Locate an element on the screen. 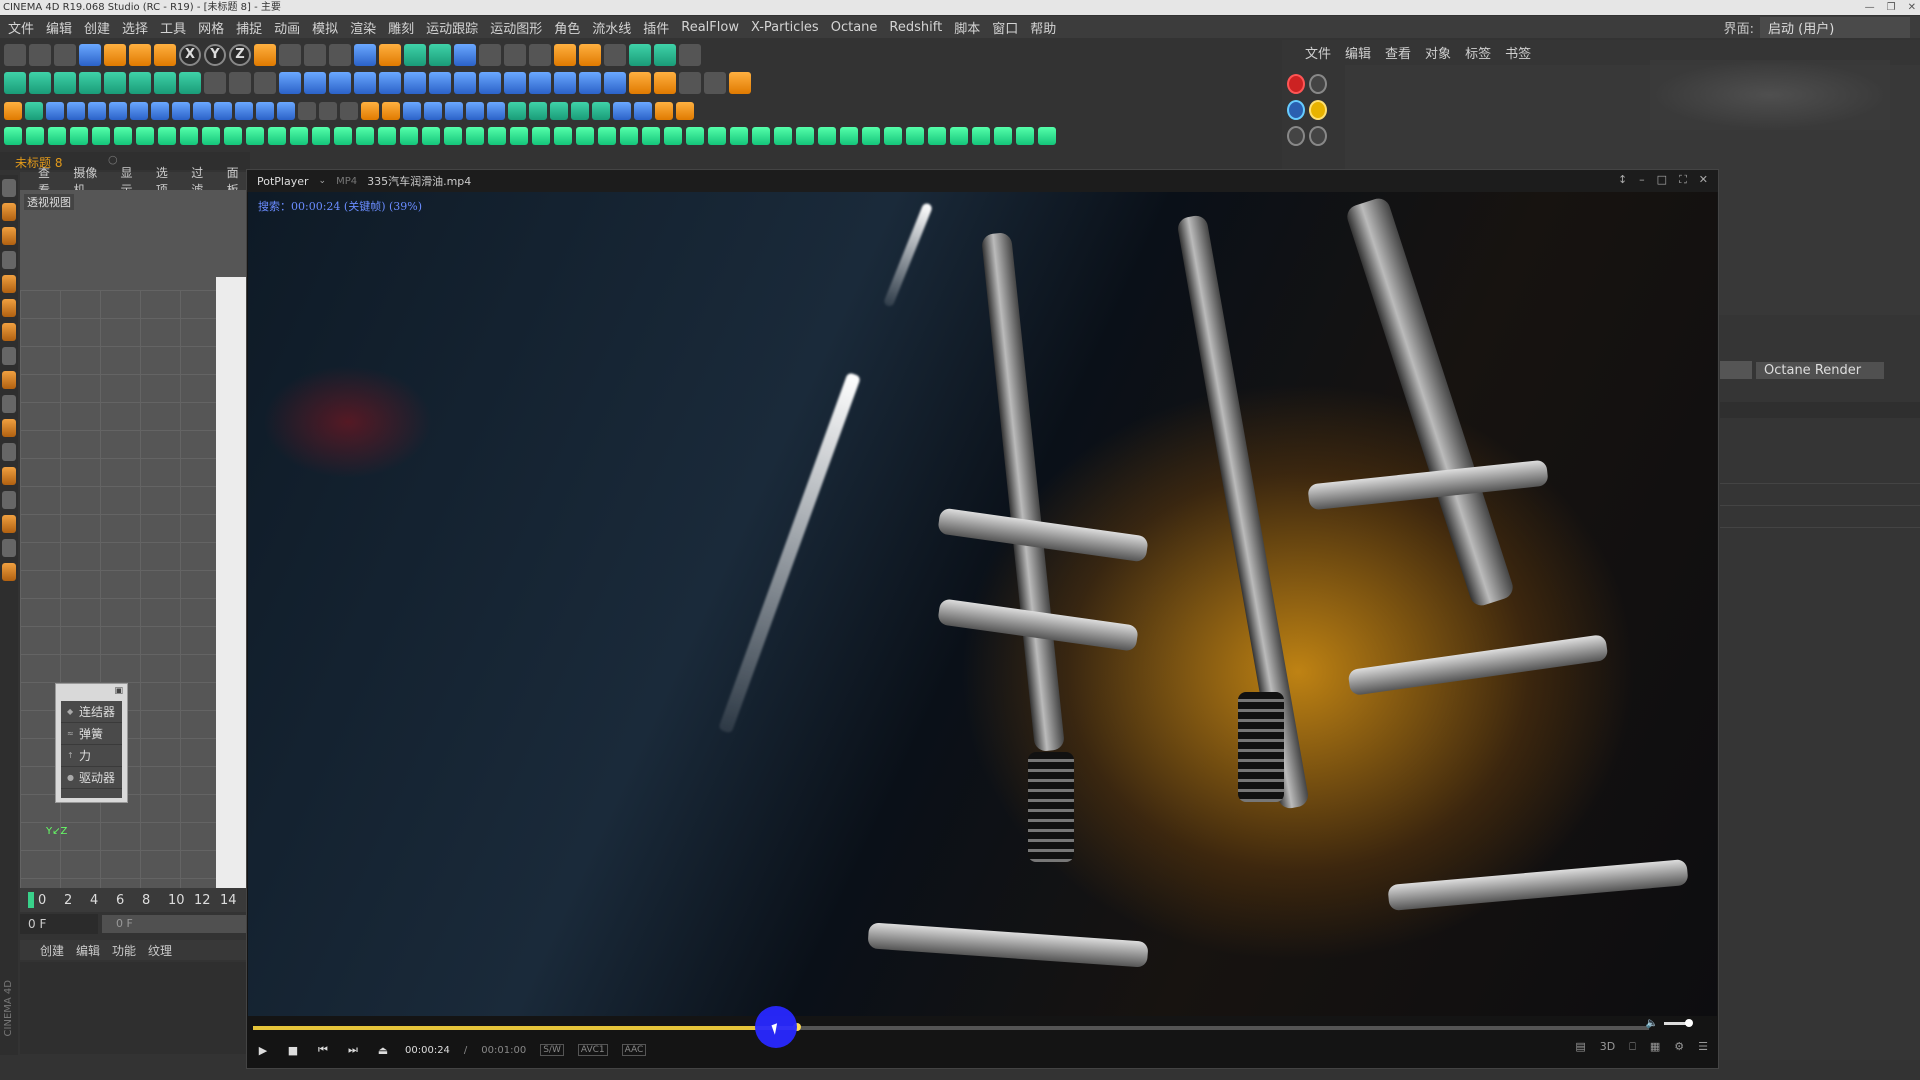 The height and width of the screenshot is (1080, 1920). rf-tool-9-icon is located at coordinates (181, 111).